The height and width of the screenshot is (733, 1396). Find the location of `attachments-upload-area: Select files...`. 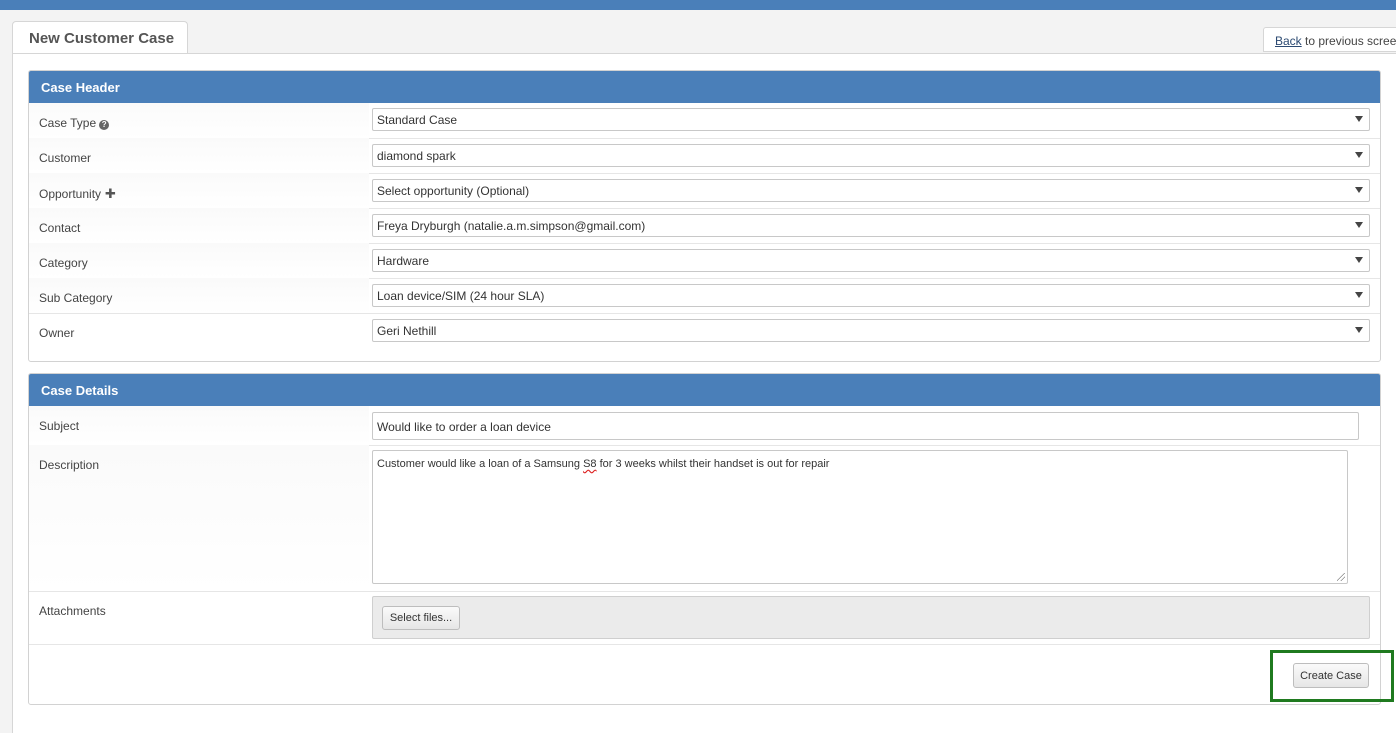

attachments-upload-area: Select files... is located at coordinates (871, 617).